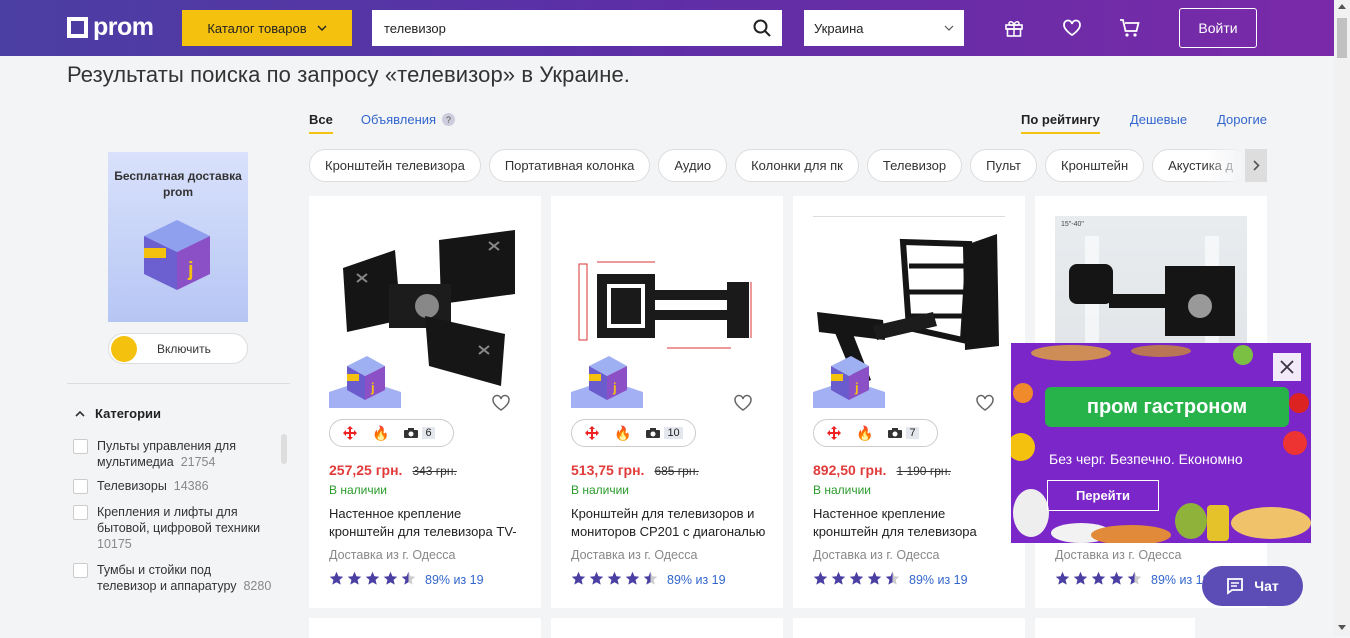 This screenshot has height=638, width=1350. What do you see at coordinates (1342, 318) in the screenshot?
I see `page-scrollbar` at bounding box center [1342, 318].